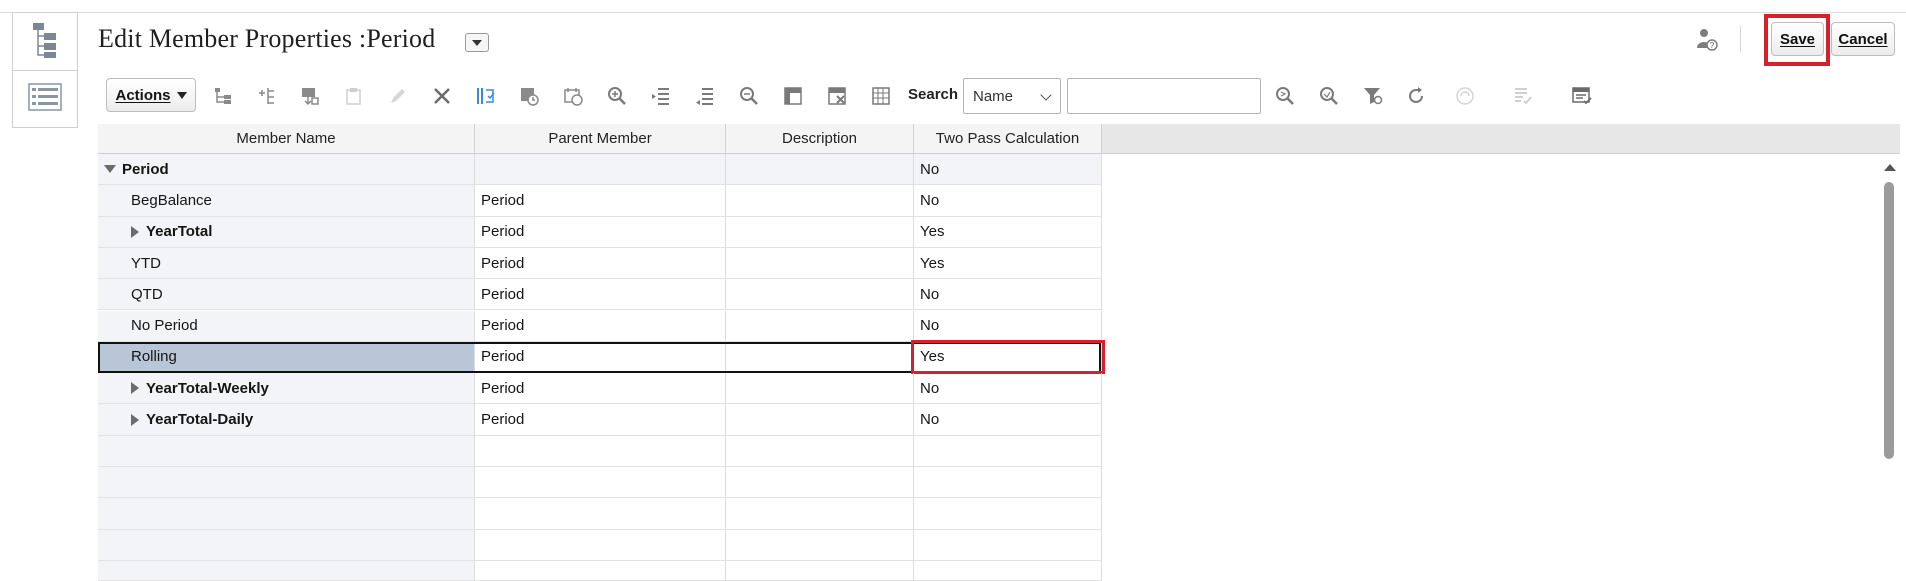 The image size is (1906, 581). I want to click on member-name-cell: Period, so click(286, 170).